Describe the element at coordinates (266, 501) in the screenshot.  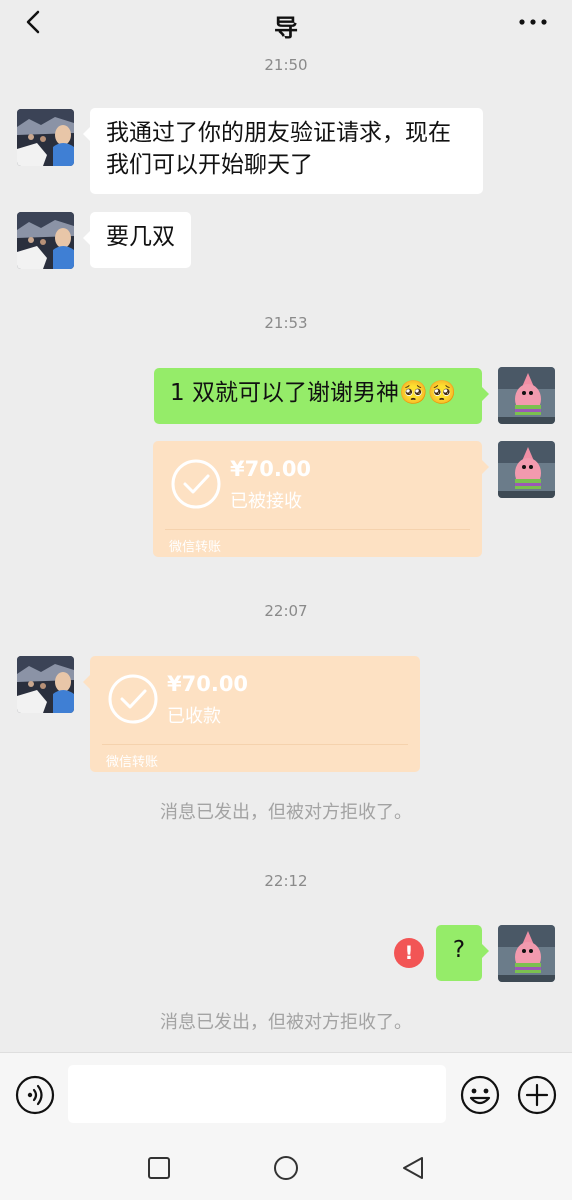
I see `transfer-status: 已被接收` at that location.